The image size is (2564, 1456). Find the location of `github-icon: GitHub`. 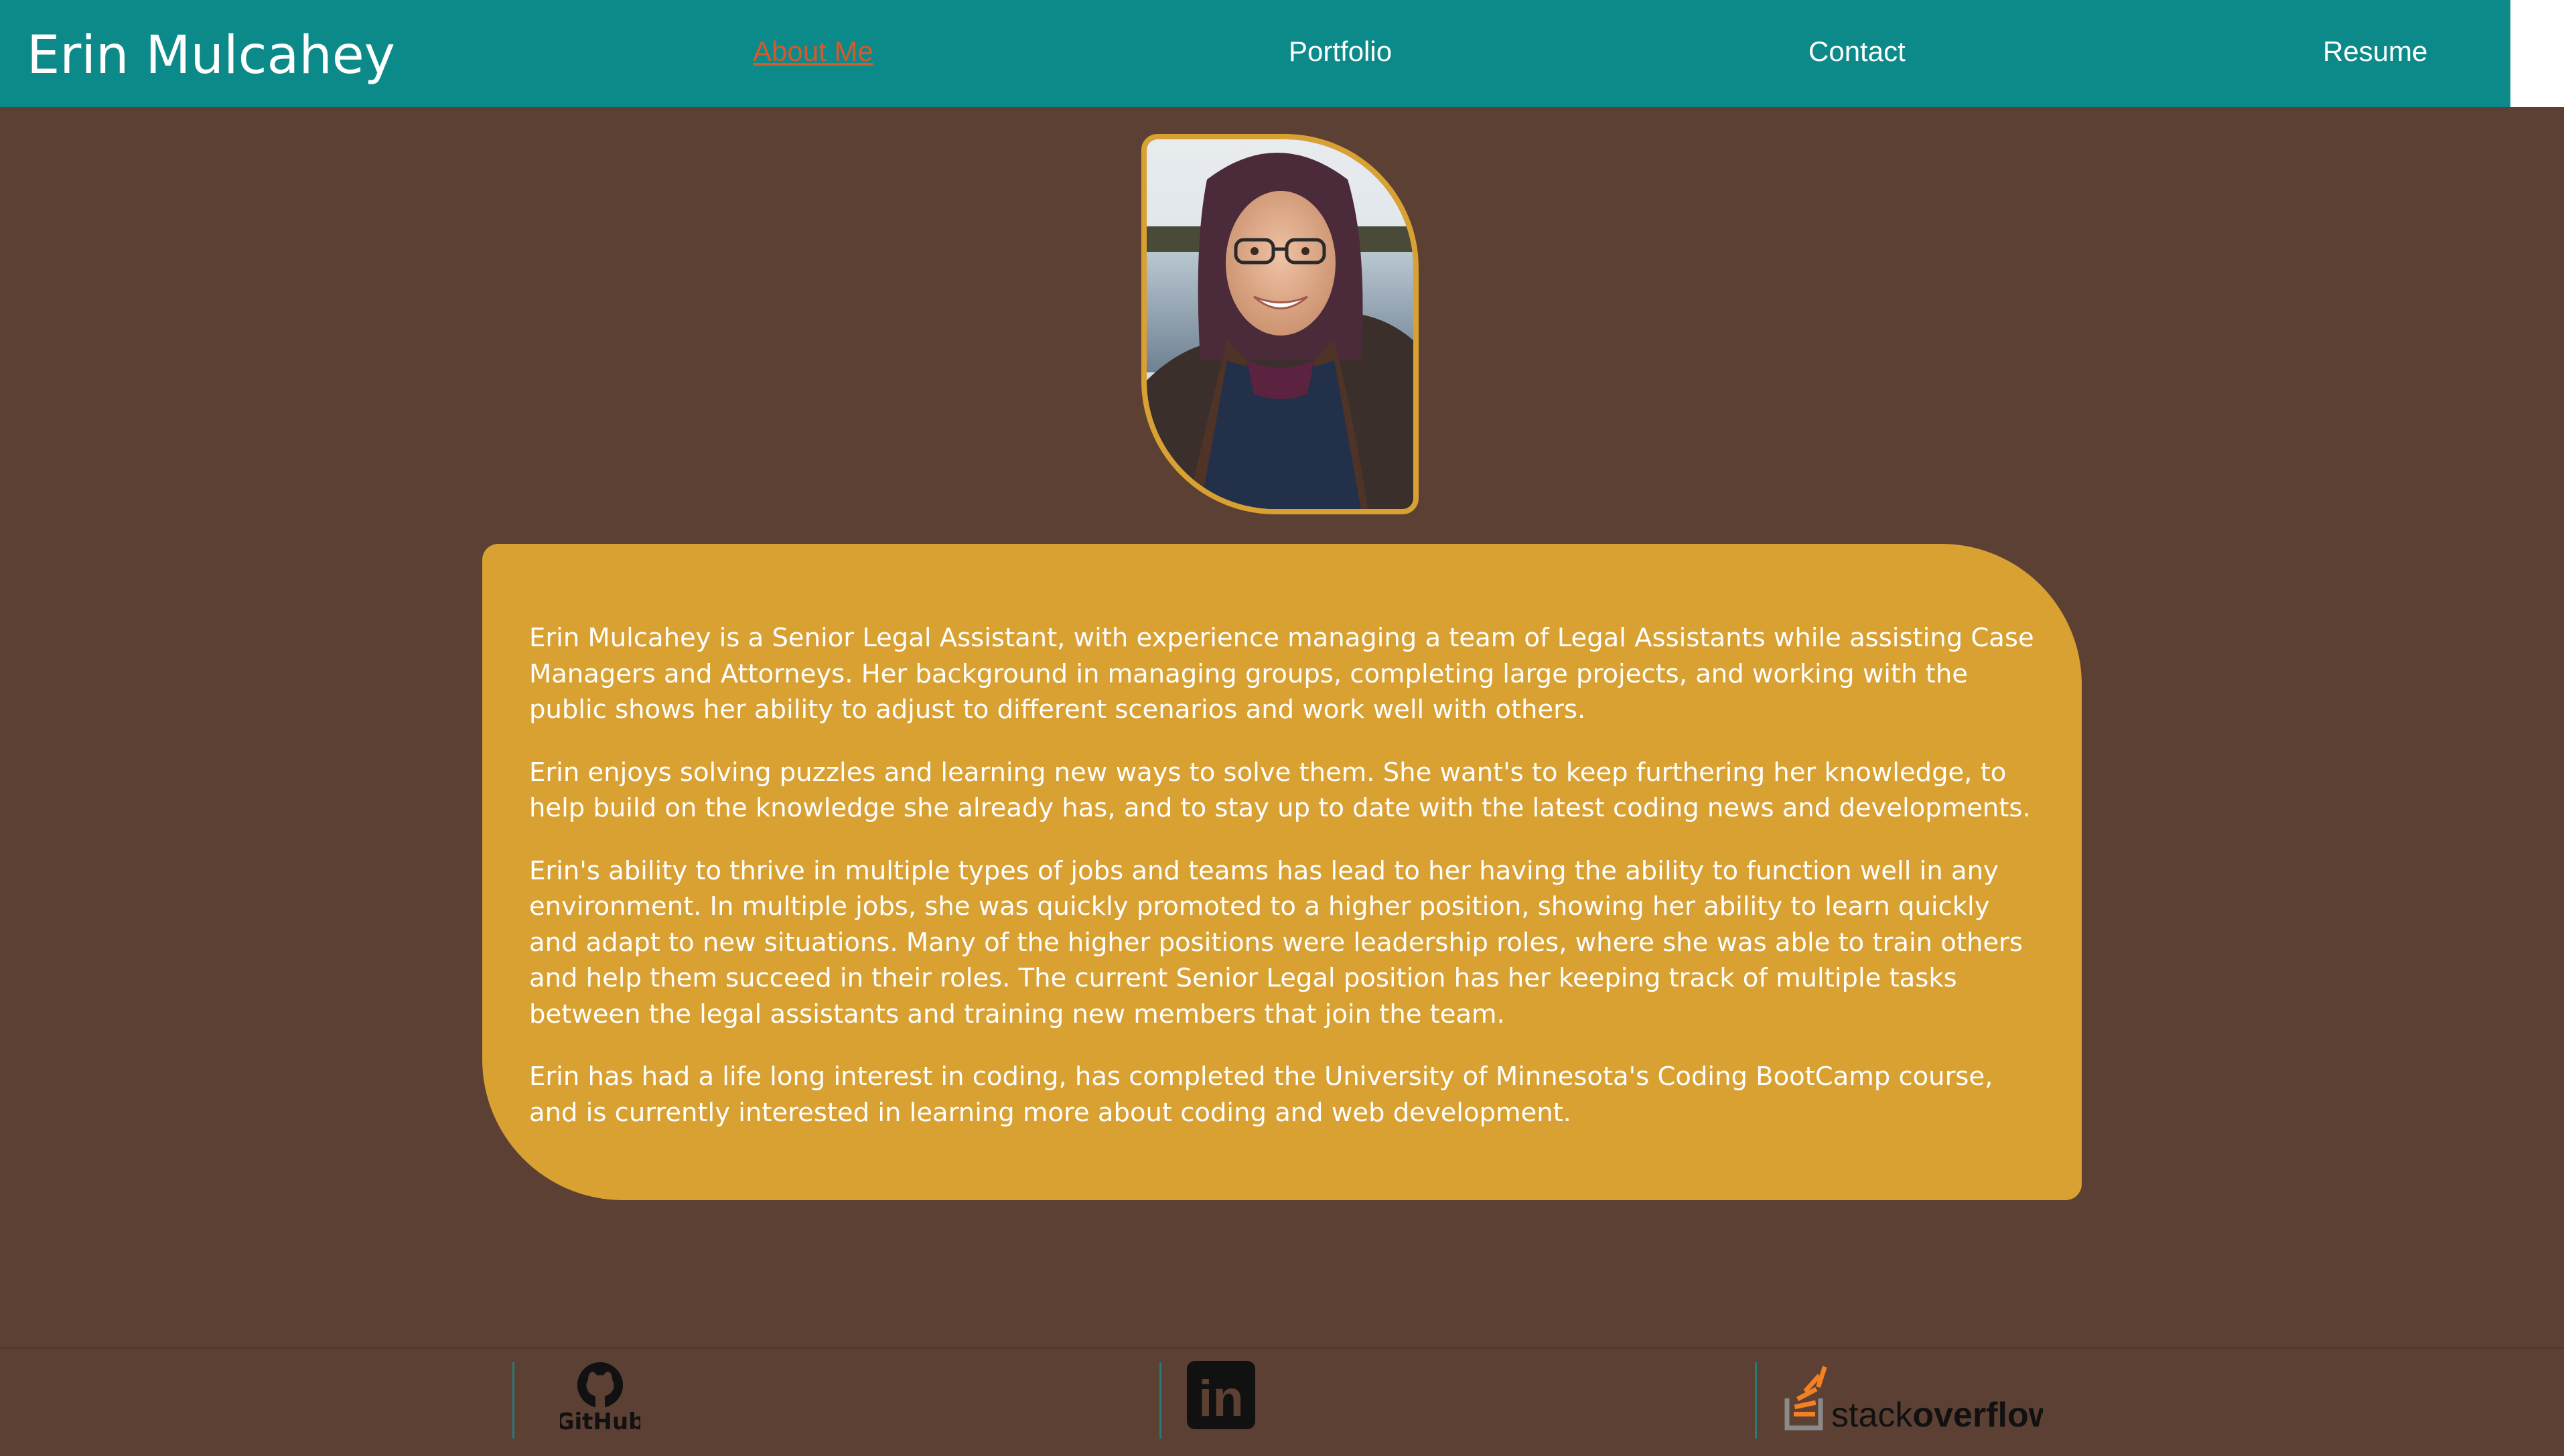

github-icon: GitHub is located at coordinates (600, 1398).